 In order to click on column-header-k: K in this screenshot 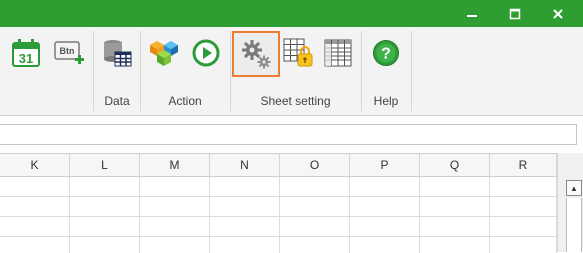, I will do `click(35, 165)`.